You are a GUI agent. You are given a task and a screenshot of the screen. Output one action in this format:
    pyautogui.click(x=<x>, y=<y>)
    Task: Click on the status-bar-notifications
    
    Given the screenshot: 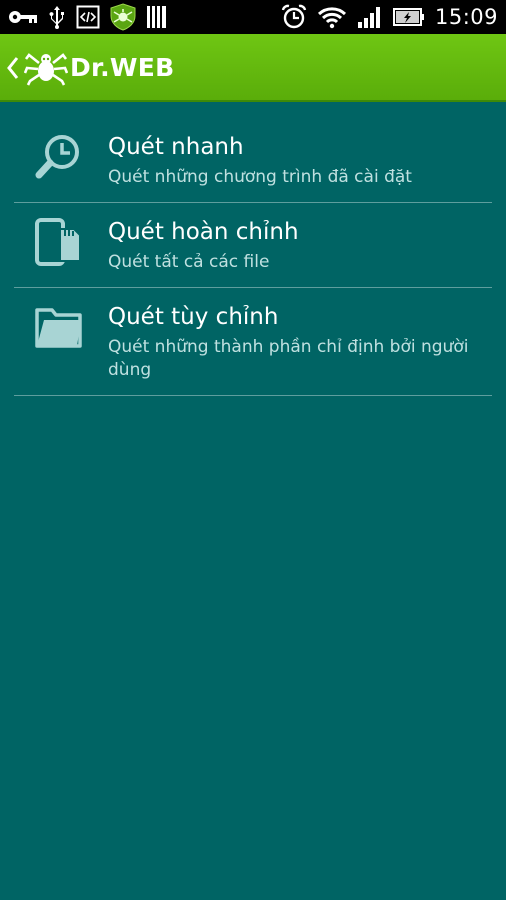 What is the action you would take?
    pyautogui.click(x=88, y=17)
    